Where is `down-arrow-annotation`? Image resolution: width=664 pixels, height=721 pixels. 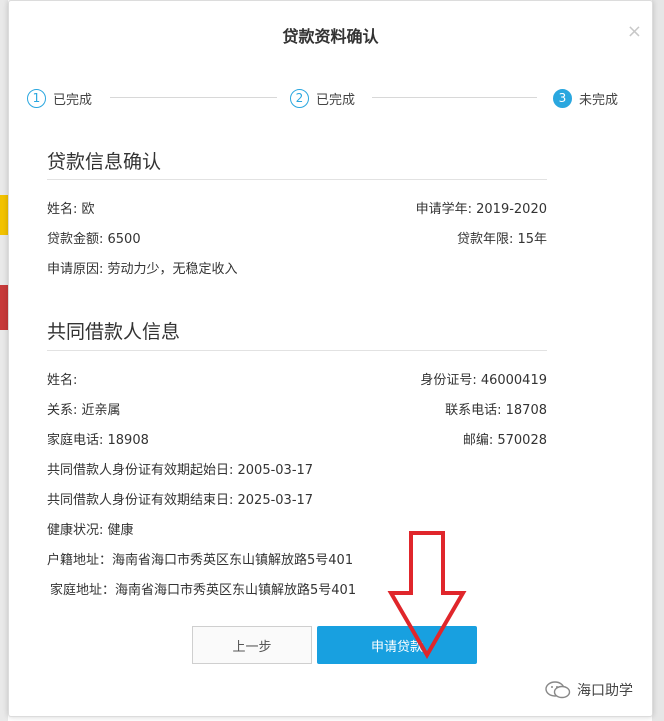
down-arrow-annotation is located at coordinates (427, 595).